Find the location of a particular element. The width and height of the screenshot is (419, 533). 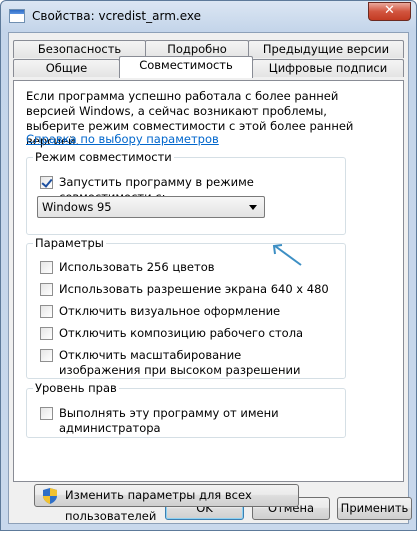

window-title: Свойства: vcredist_arm.exe is located at coordinates (116, 16).